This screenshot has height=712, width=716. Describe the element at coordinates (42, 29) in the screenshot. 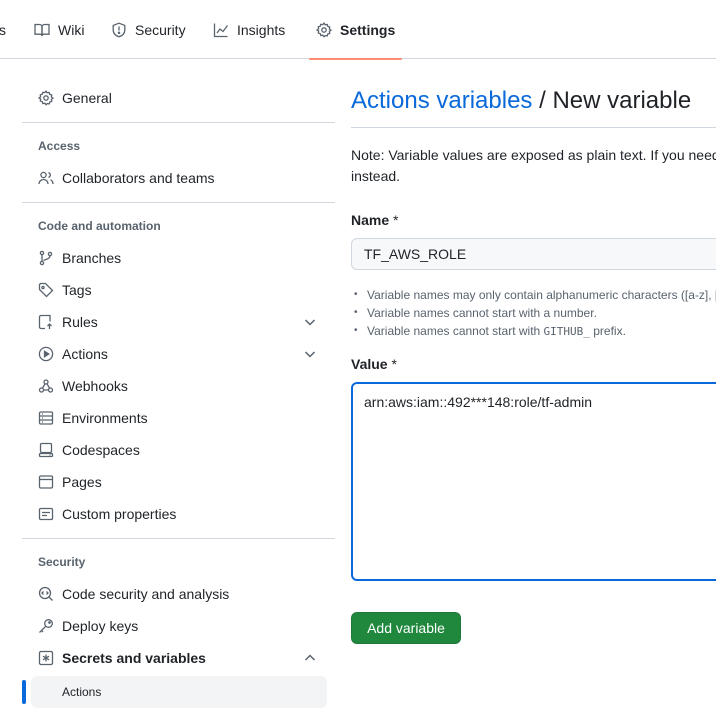

I see `book-icon` at that location.